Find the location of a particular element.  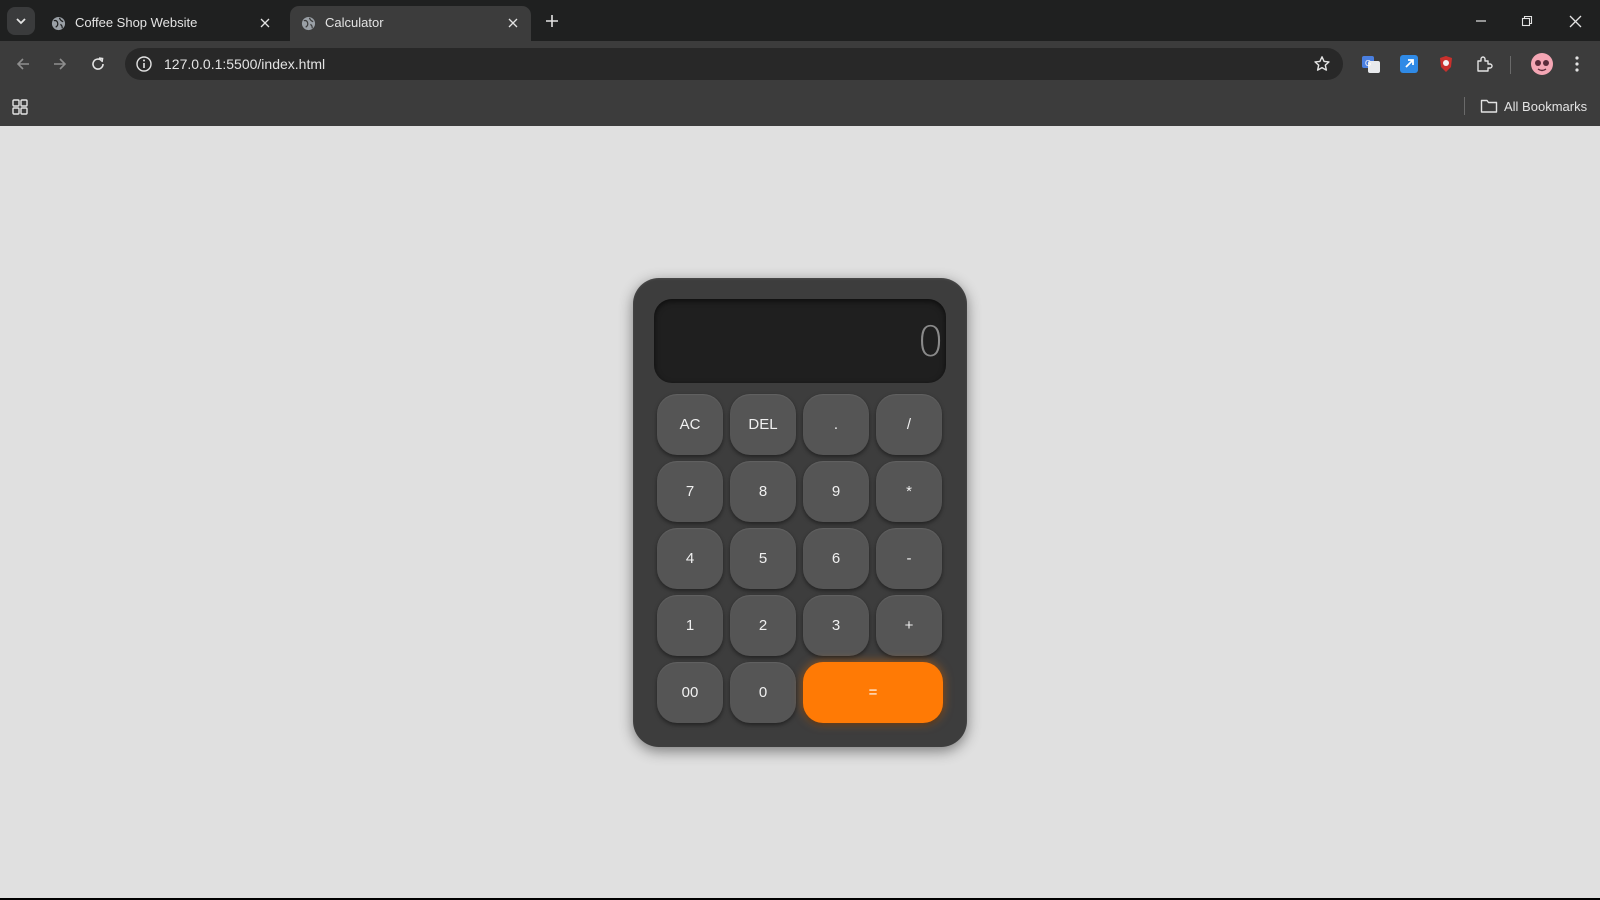

arrow-left-icon is located at coordinates (22, 64).